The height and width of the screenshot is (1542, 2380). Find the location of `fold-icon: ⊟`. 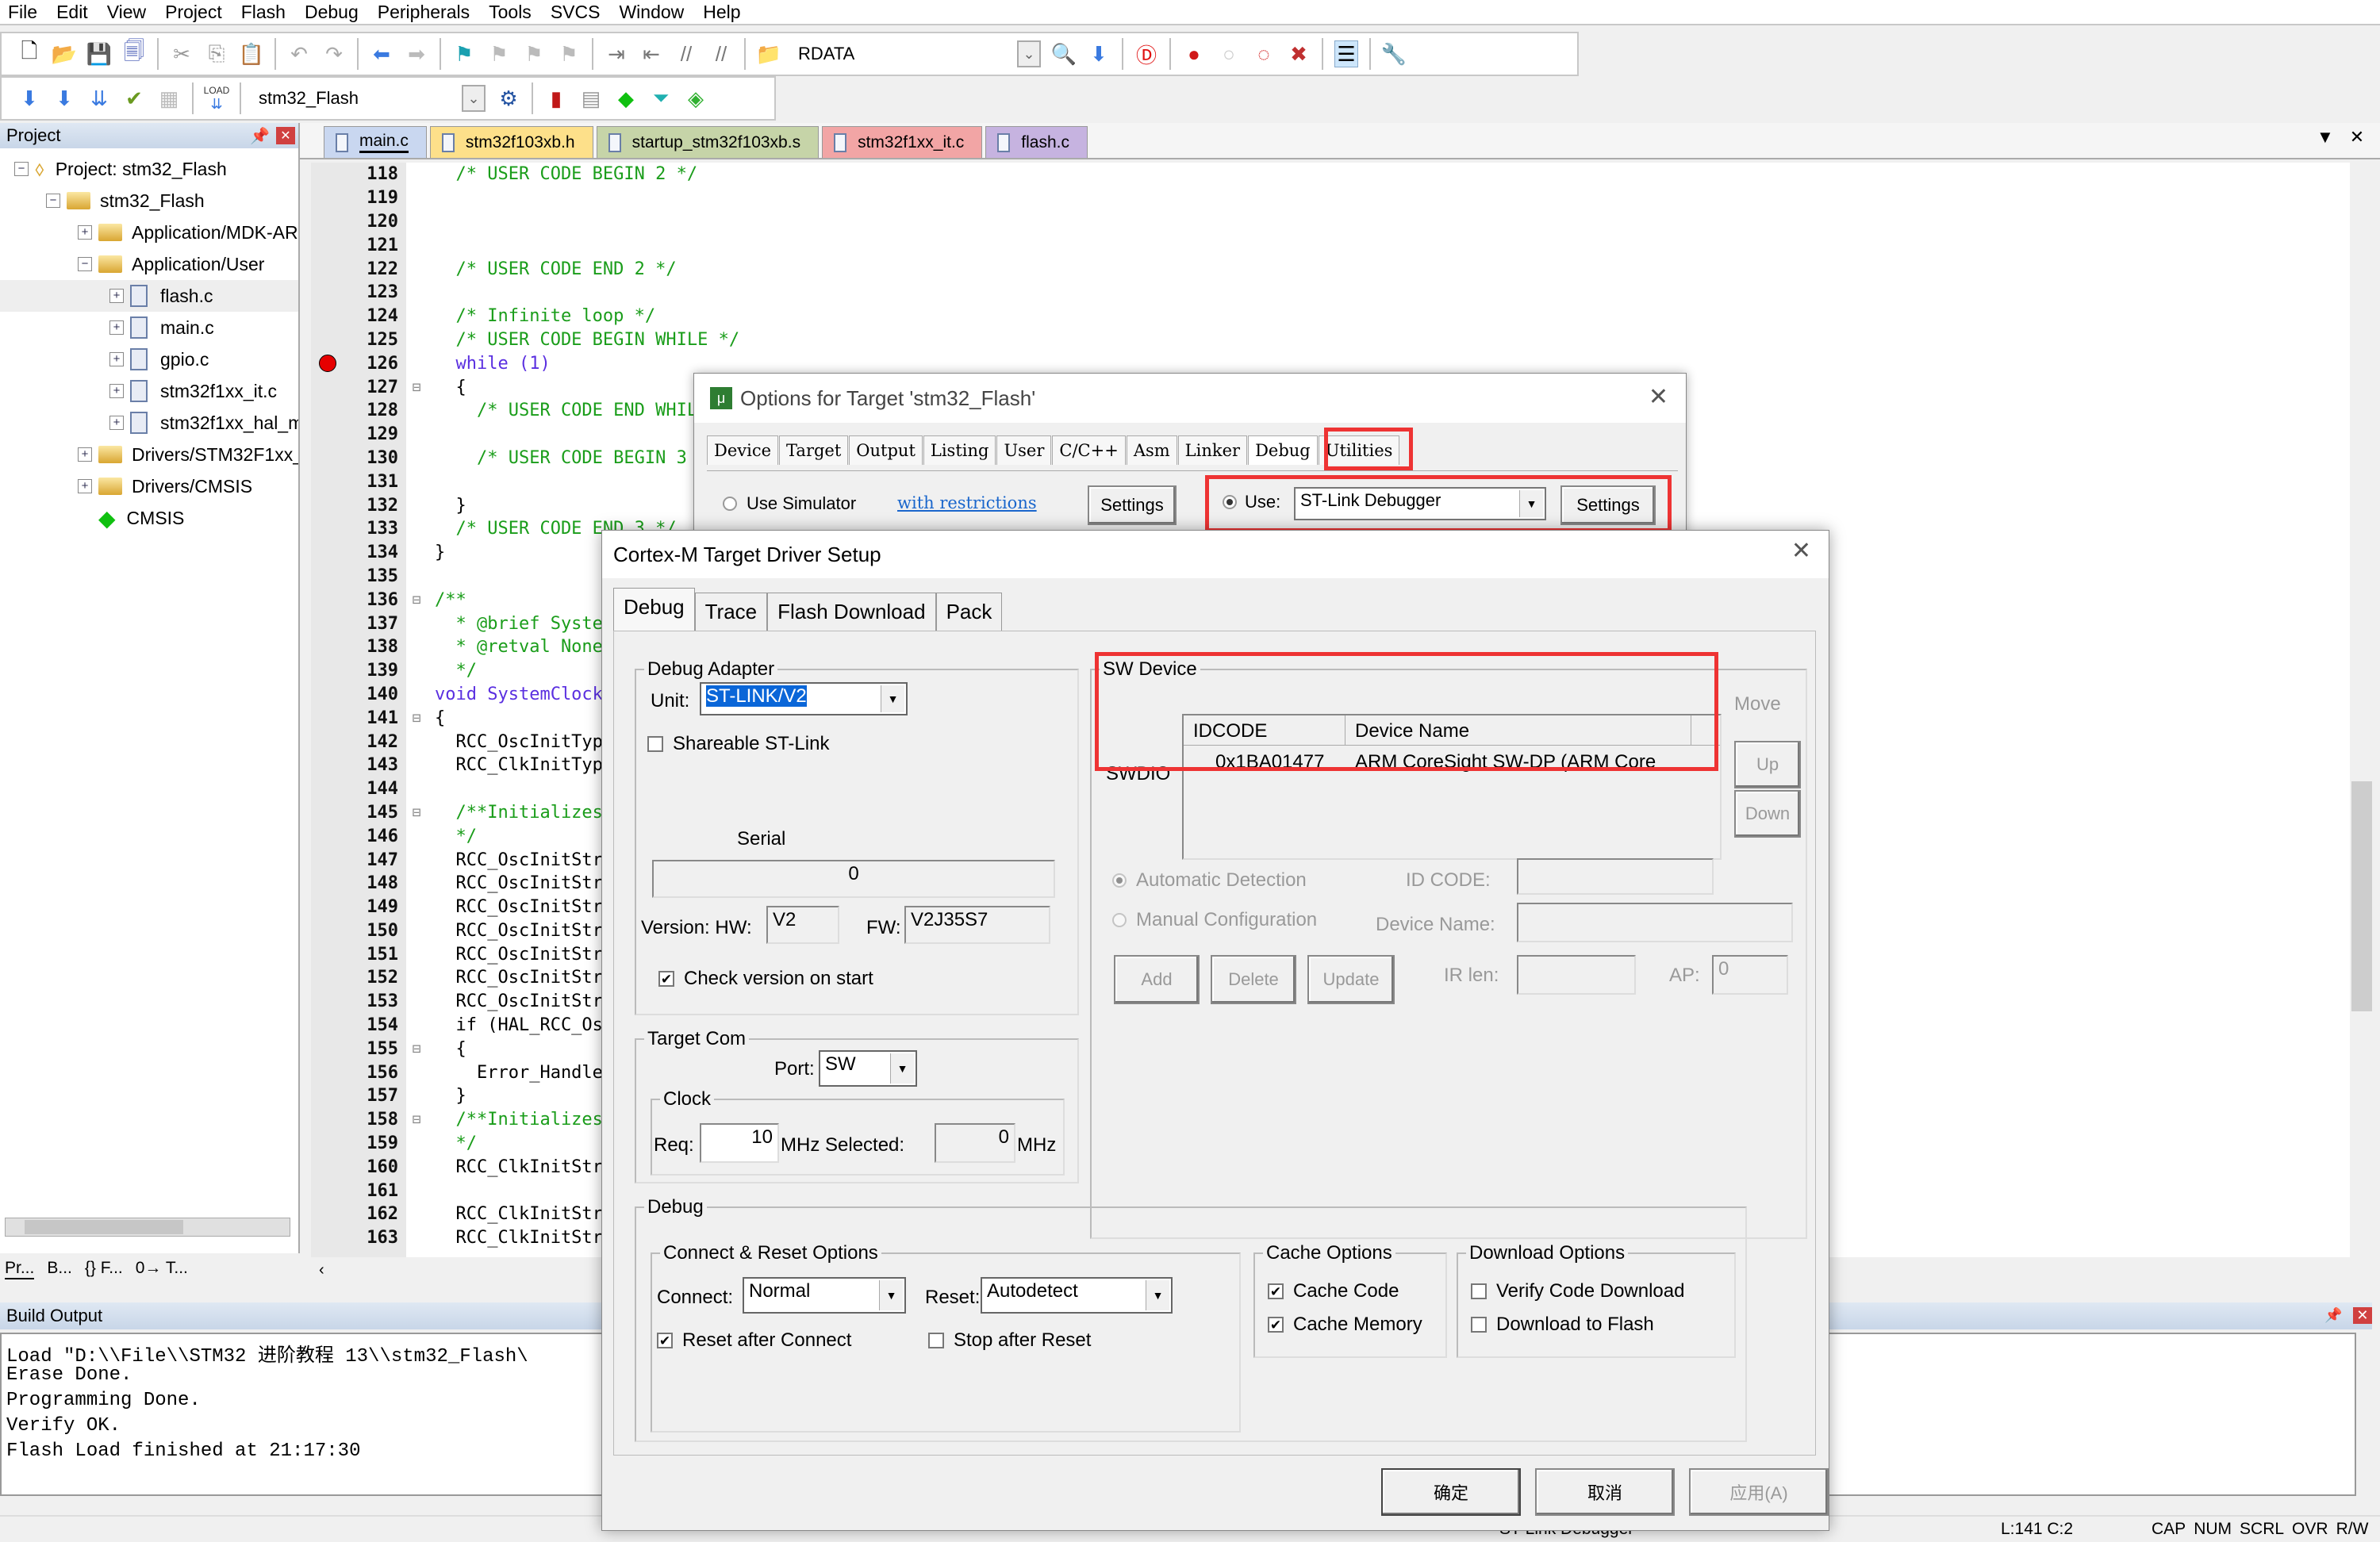

fold-icon: ⊟ is located at coordinates (416, 387).